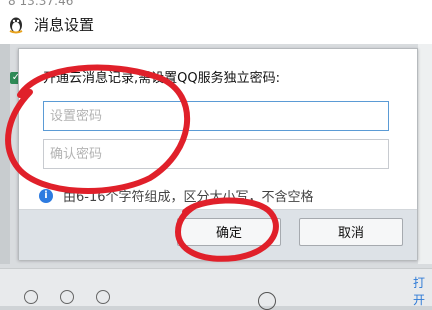  What do you see at coordinates (267, 301) in the screenshot?
I see `search-icon` at bounding box center [267, 301].